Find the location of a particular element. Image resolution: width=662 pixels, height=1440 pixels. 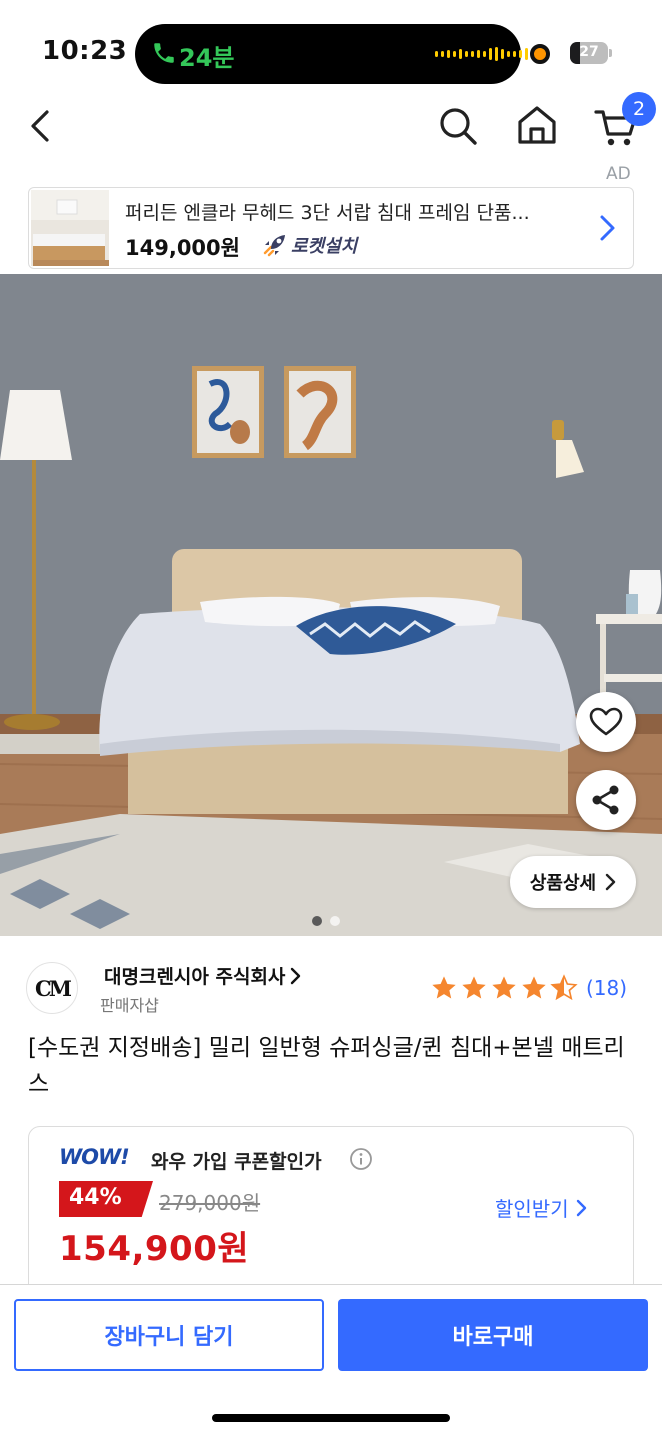

discount-badge: 44% is located at coordinates (106, 1199).